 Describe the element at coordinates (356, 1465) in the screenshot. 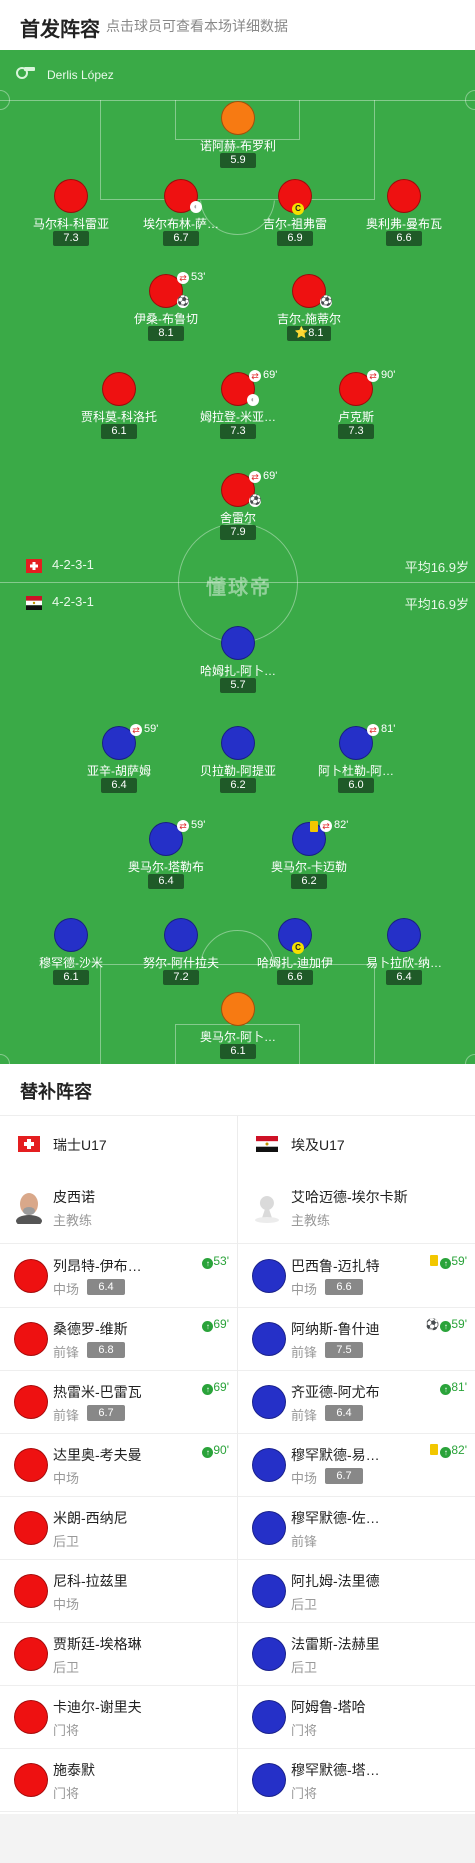

I see `sub-player-row: 穆罕默德-易… 中场 6.7 ↑ 82'` at that location.